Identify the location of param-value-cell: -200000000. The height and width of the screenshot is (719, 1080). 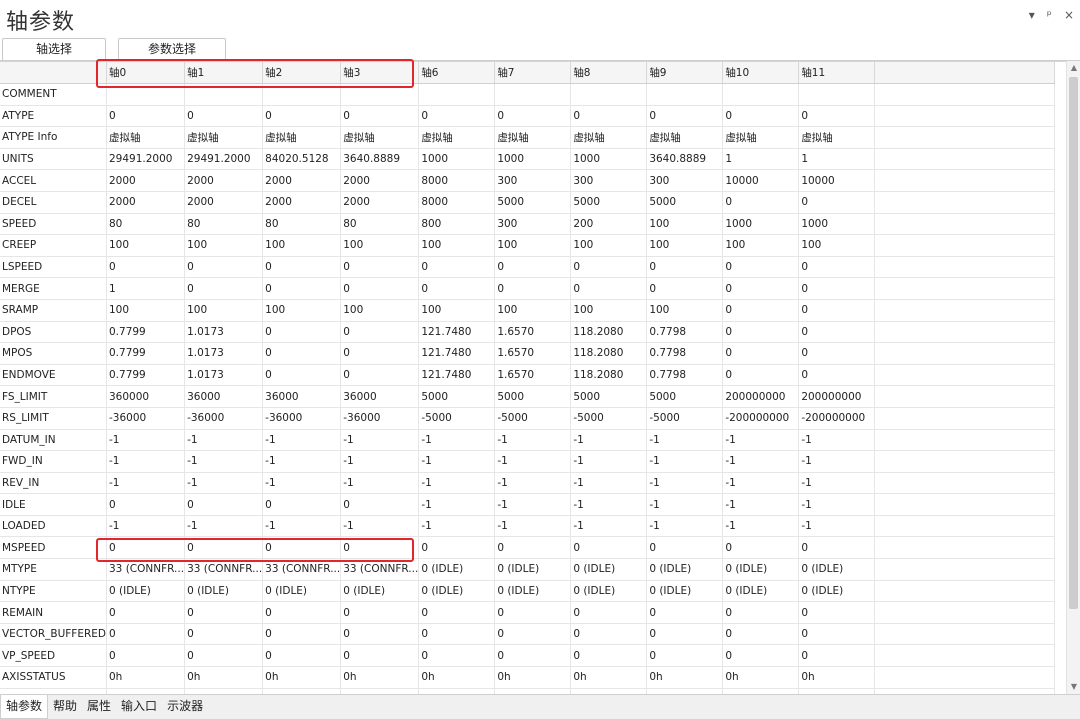
(761, 418).